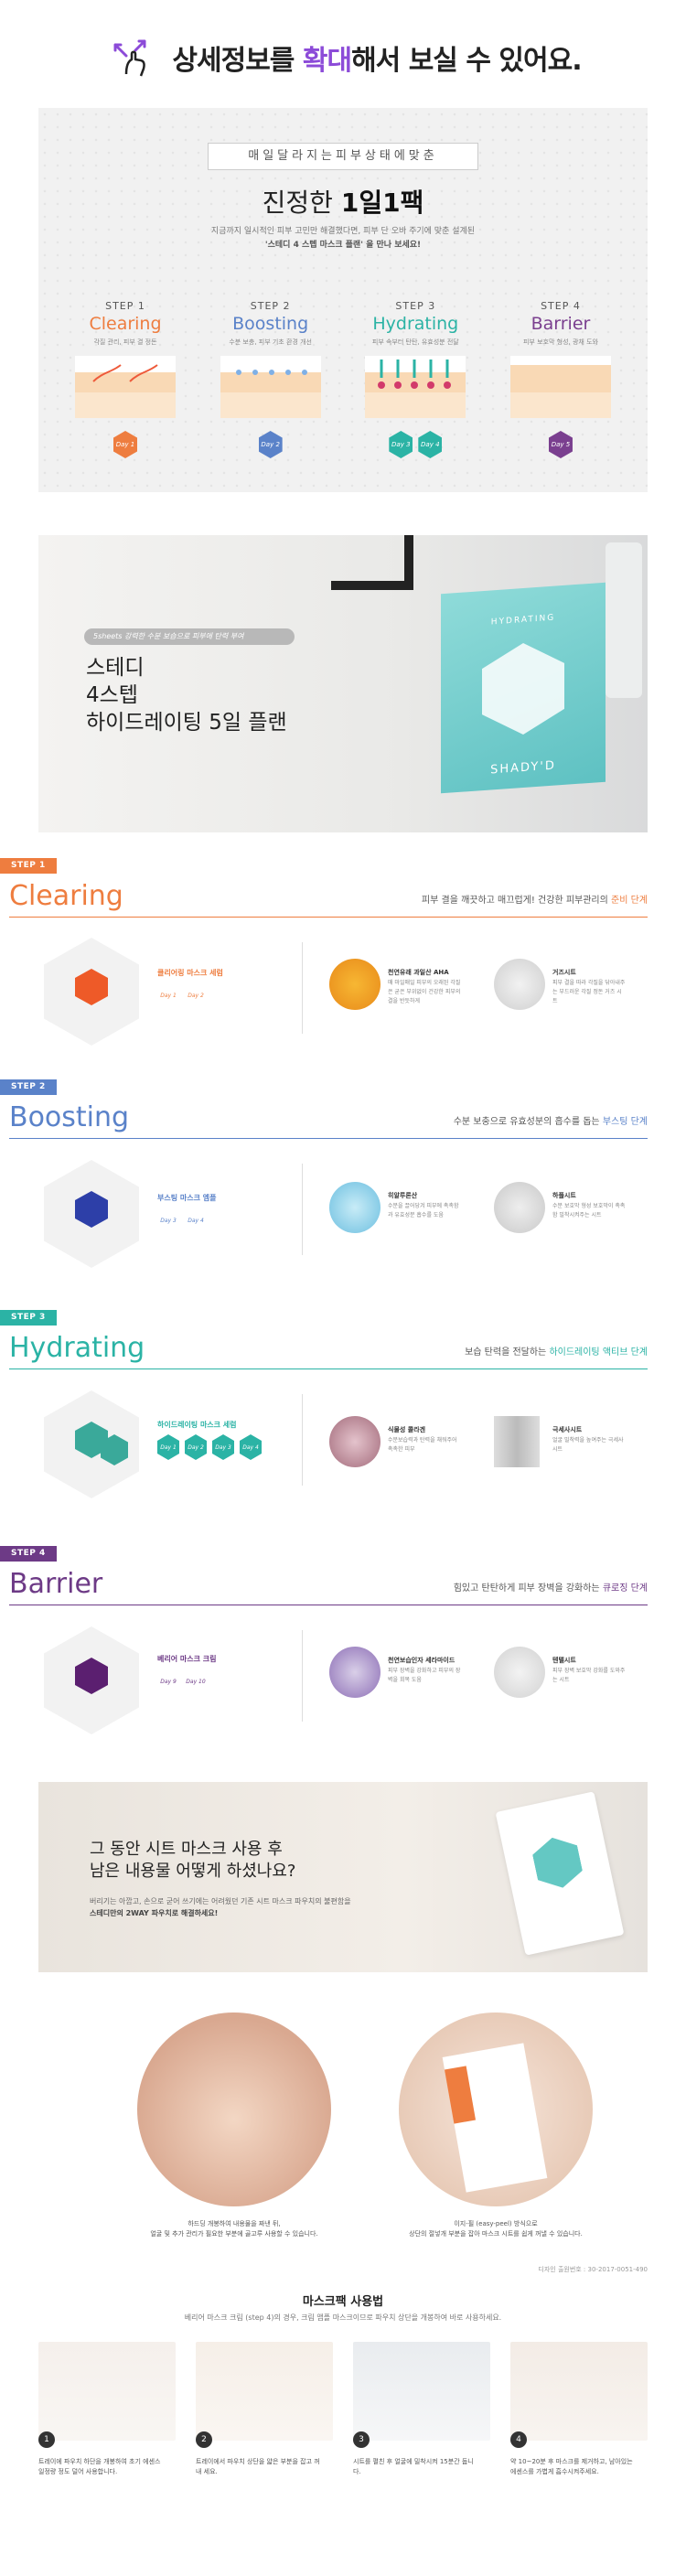 This screenshot has width=686, height=2576. What do you see at coordinates (168, 1681) in the screenshot?
I see `day-badge: Day 9` at bounding box center [168, 1681].